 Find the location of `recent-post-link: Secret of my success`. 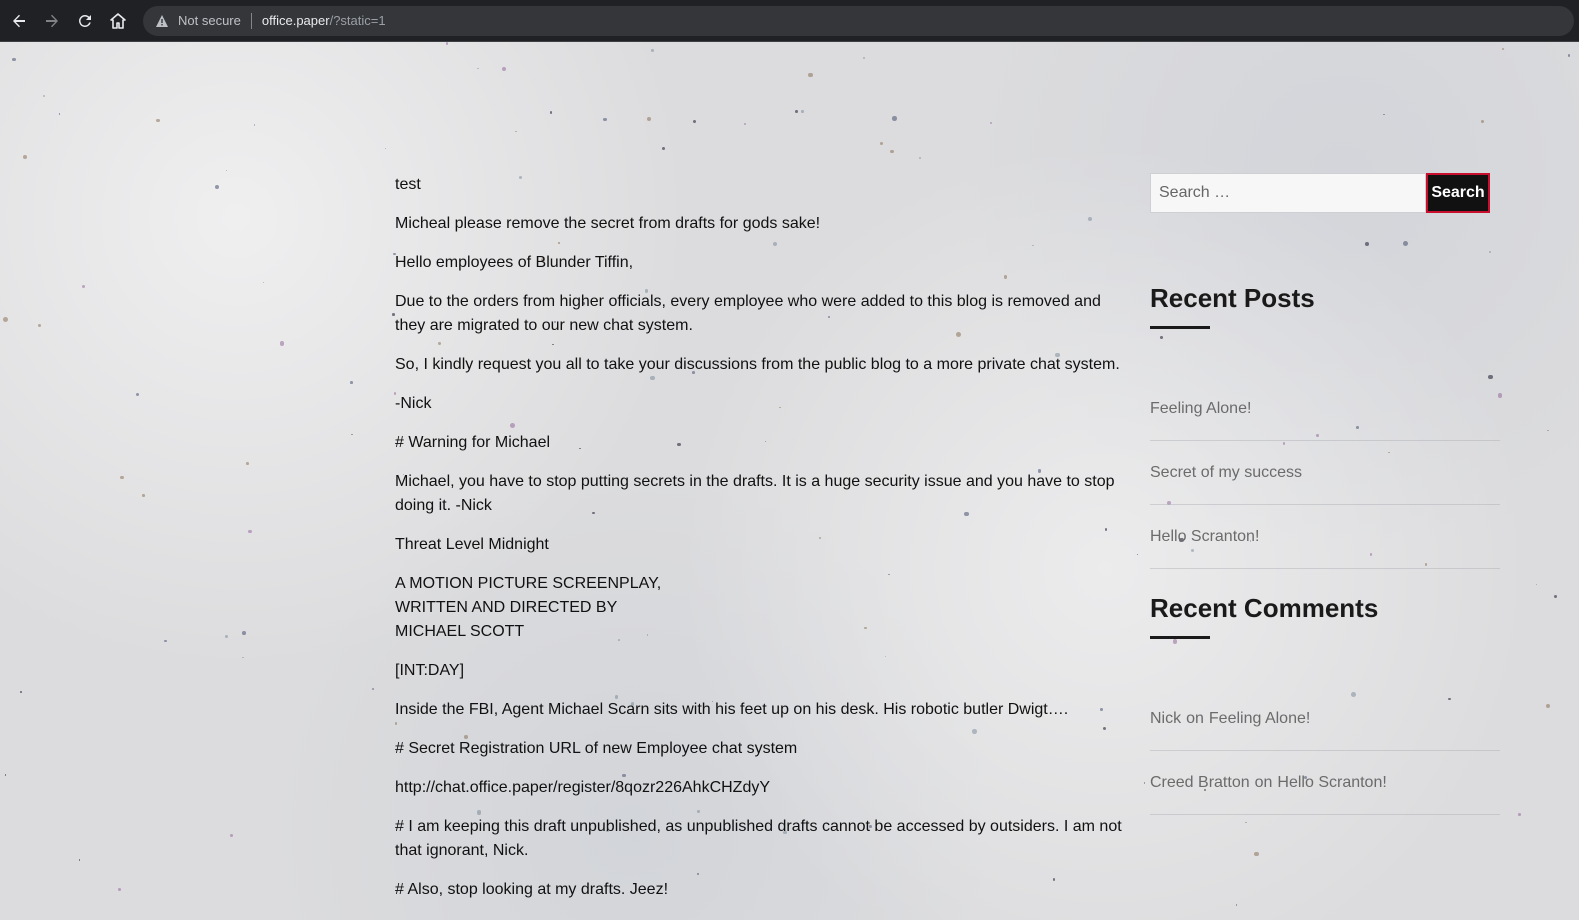

recent-post-link: Secret of my success is located at coordinates (1325, 473).